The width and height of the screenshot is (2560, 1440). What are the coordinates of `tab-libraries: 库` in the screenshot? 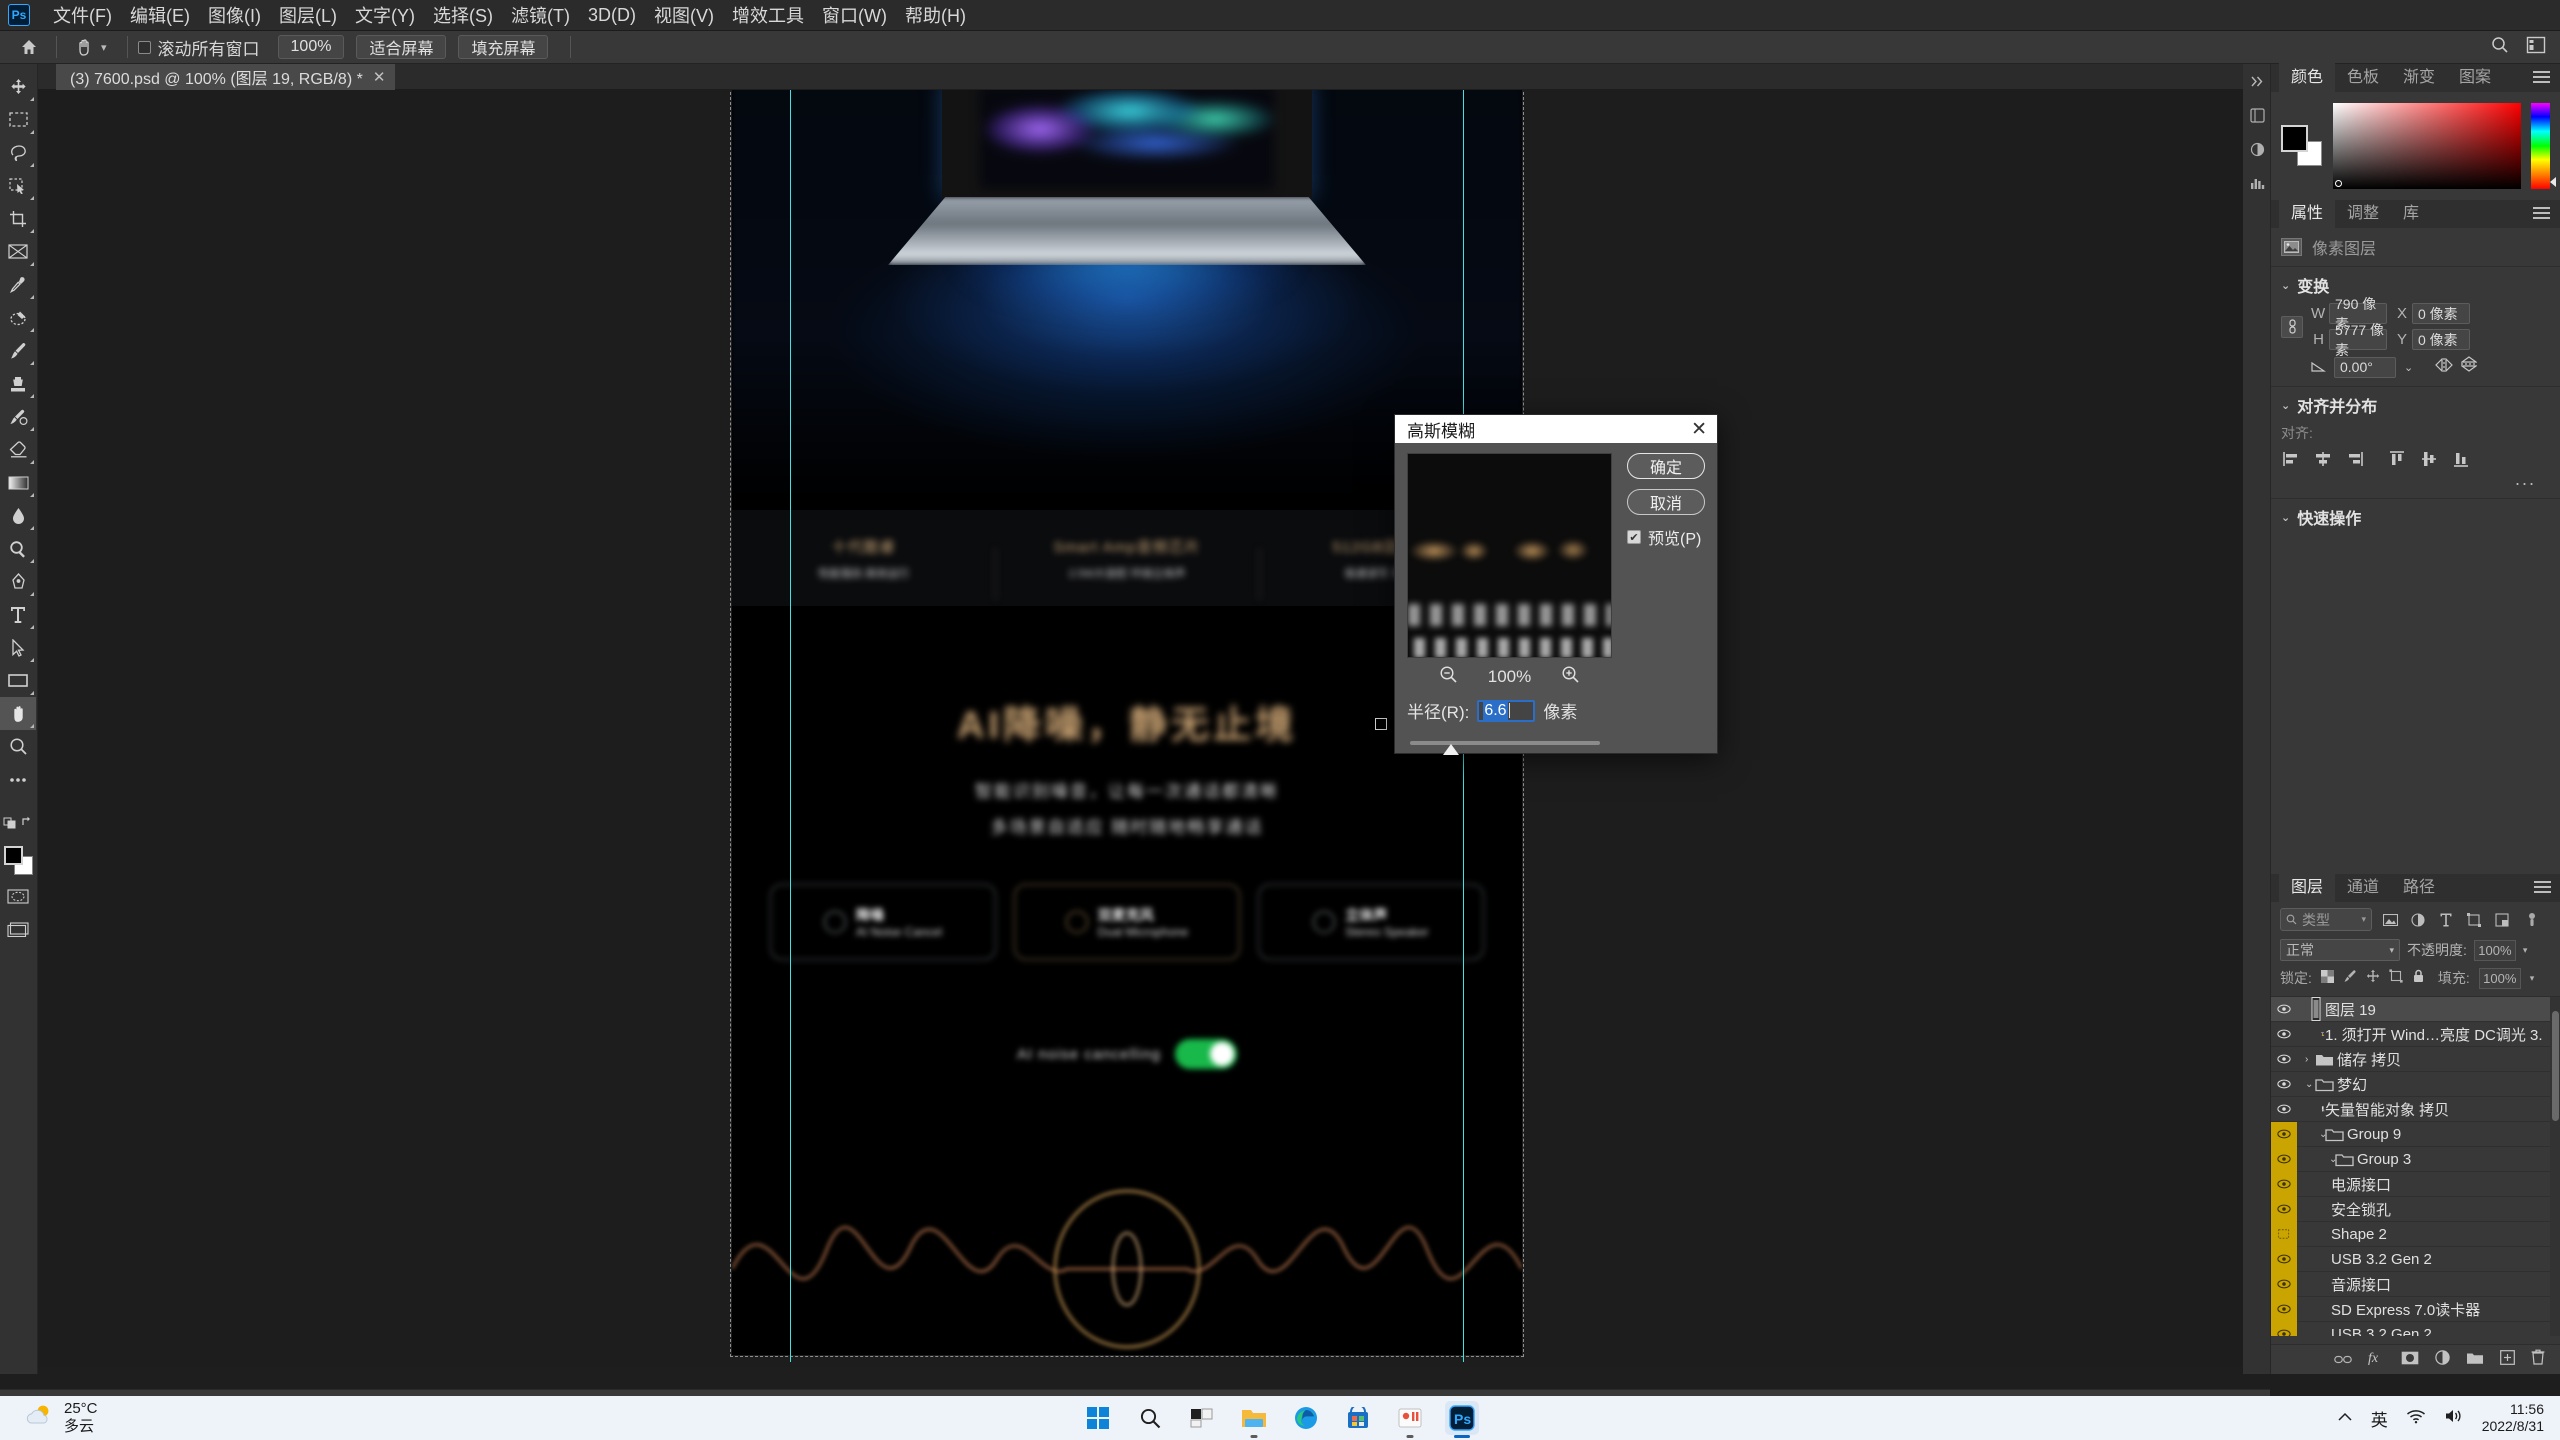 It's located at (2411, 211).